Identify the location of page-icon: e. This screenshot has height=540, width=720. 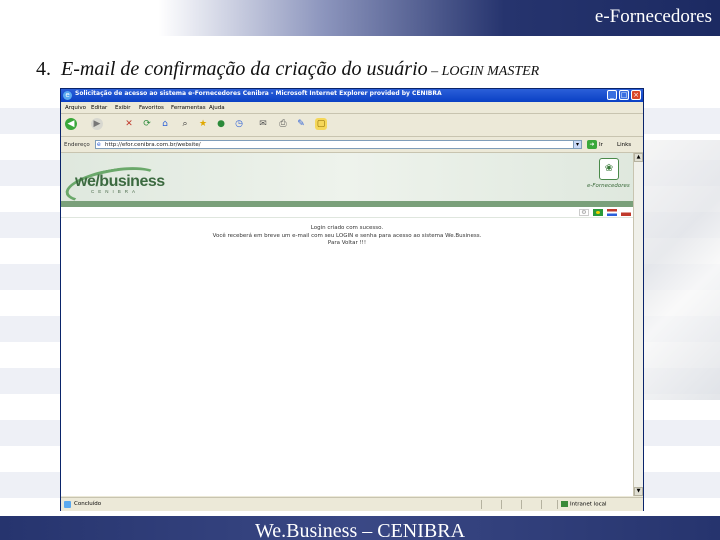
(99, 144).